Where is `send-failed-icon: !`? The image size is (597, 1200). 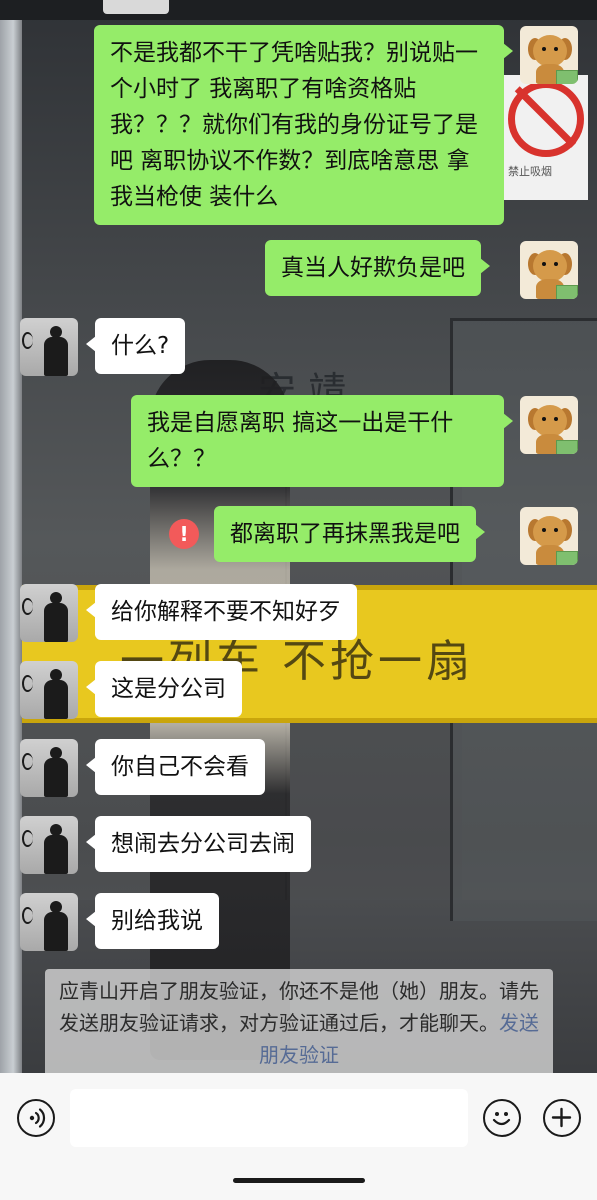
send-failed-icon: ! is located at coordinates (184, 534).